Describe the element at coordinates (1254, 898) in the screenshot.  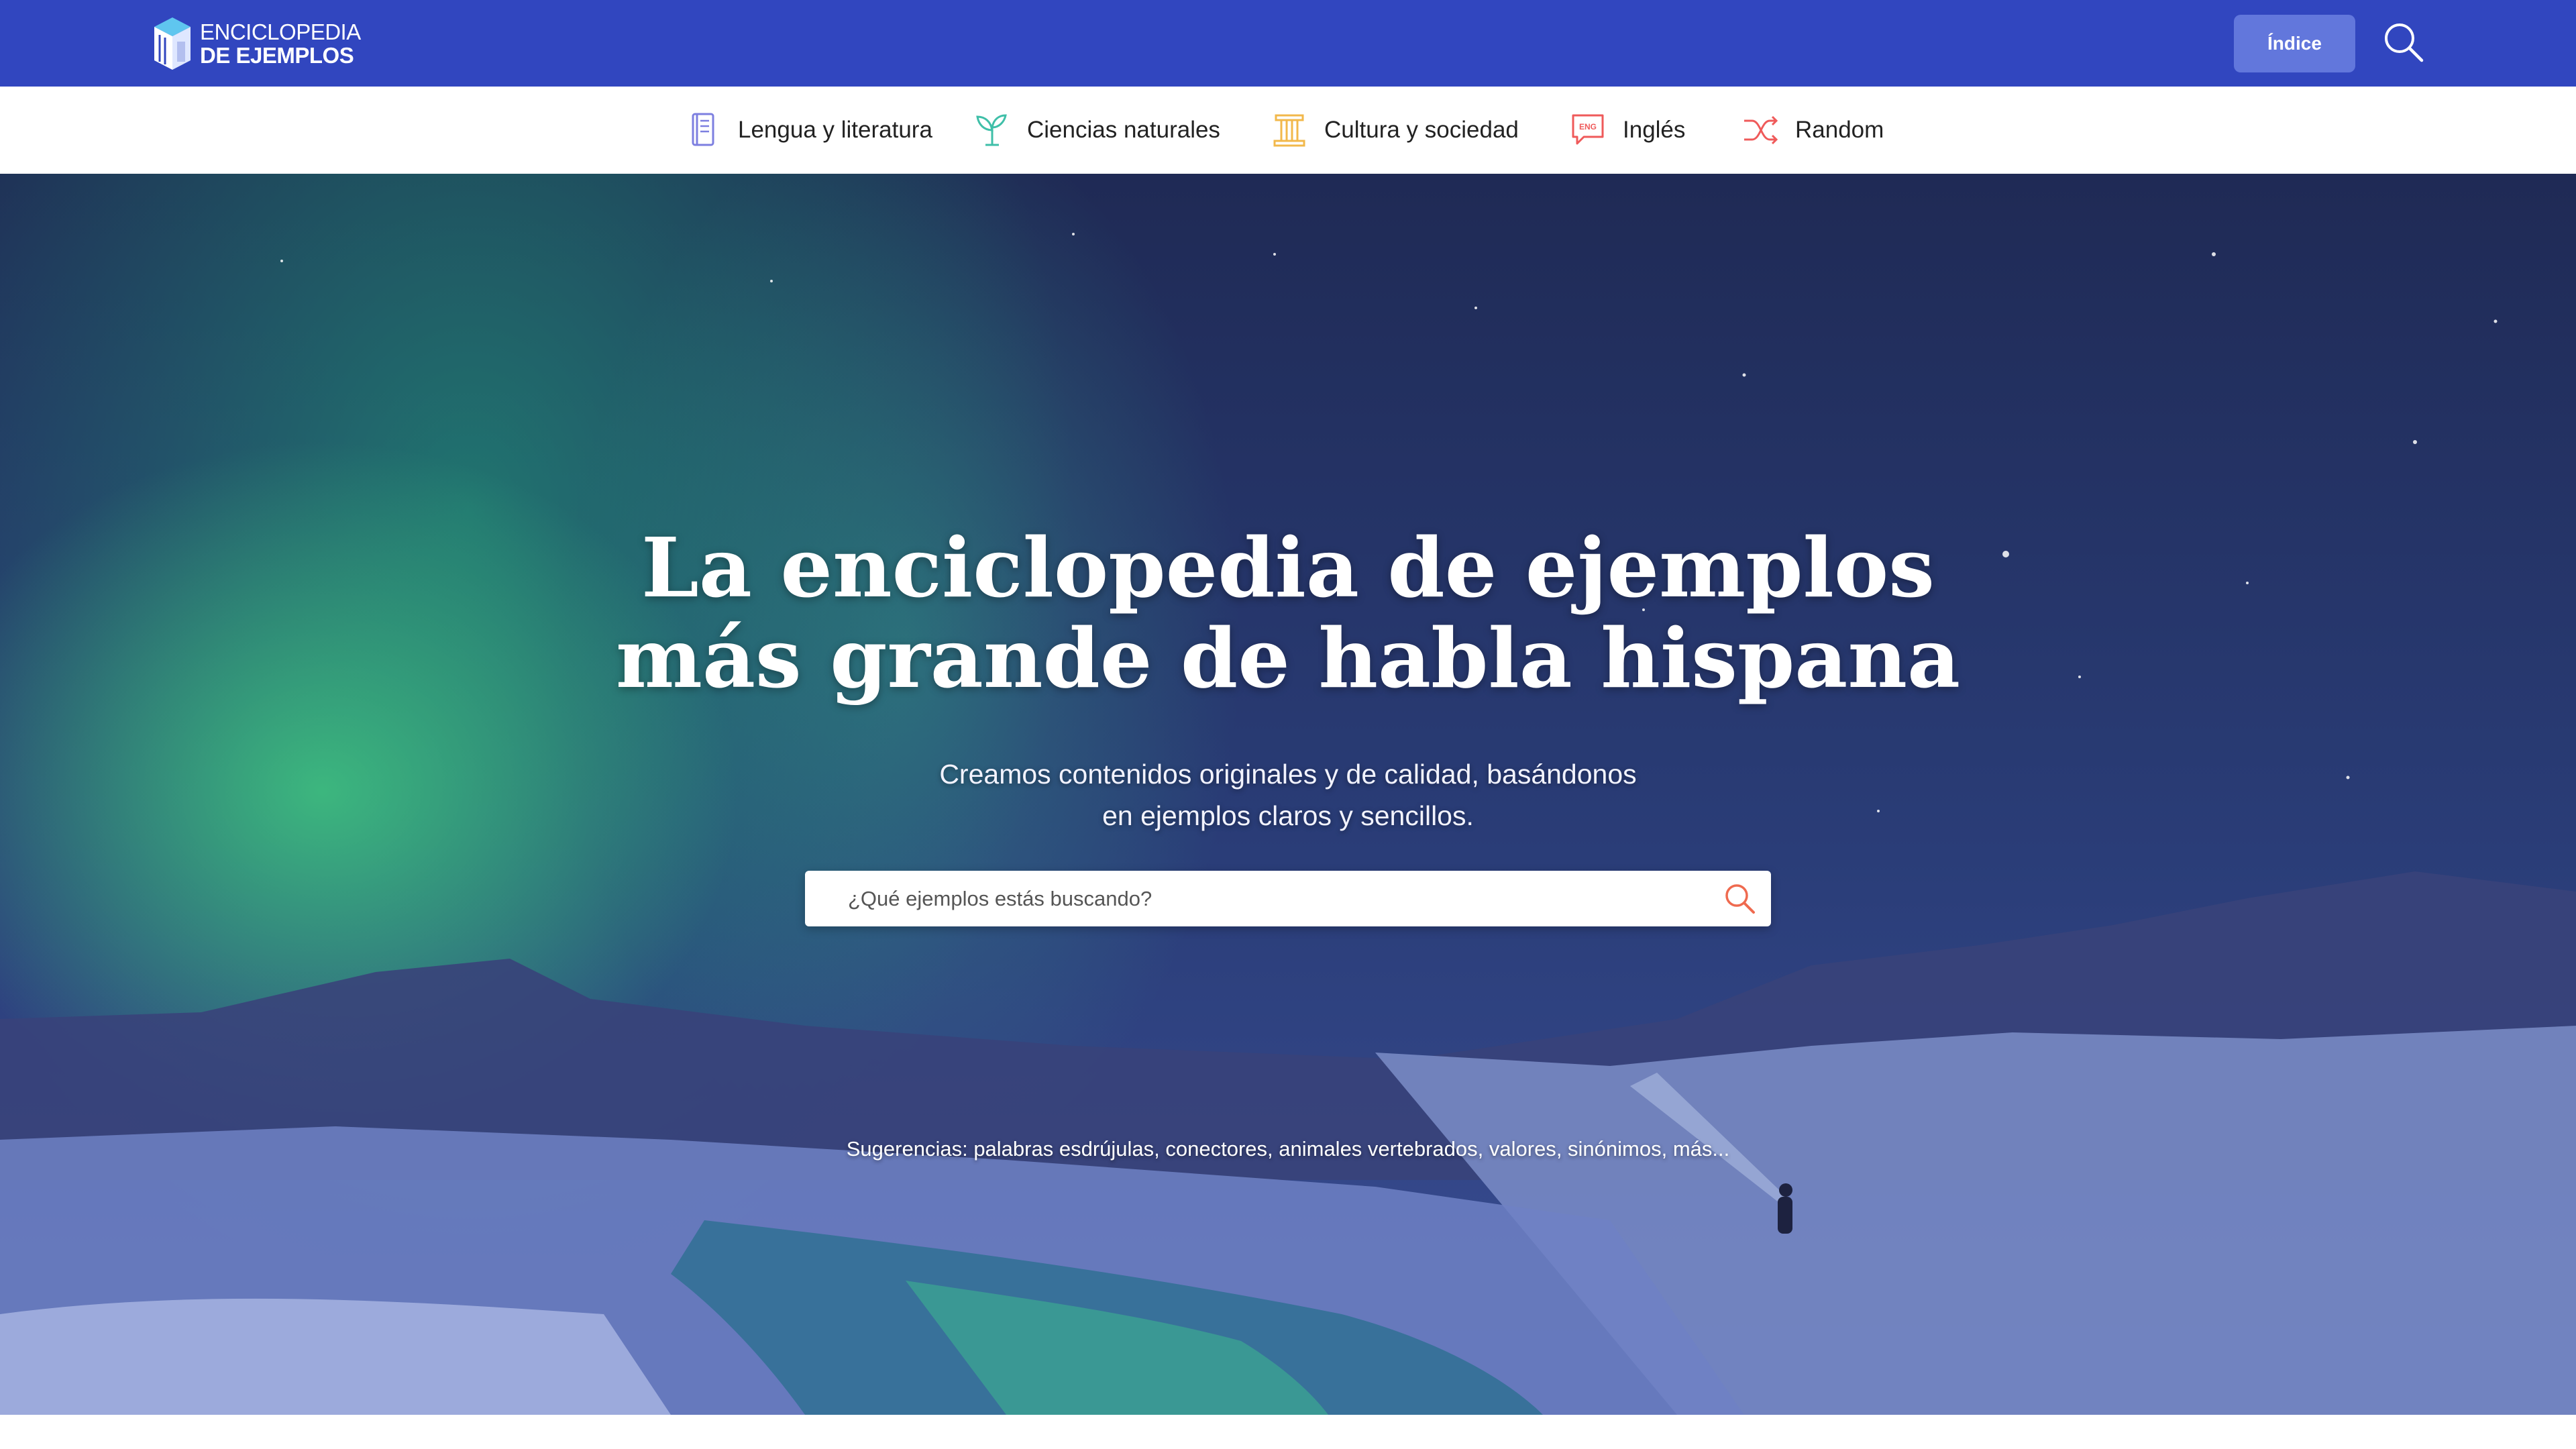
I see `search-input` at that location.